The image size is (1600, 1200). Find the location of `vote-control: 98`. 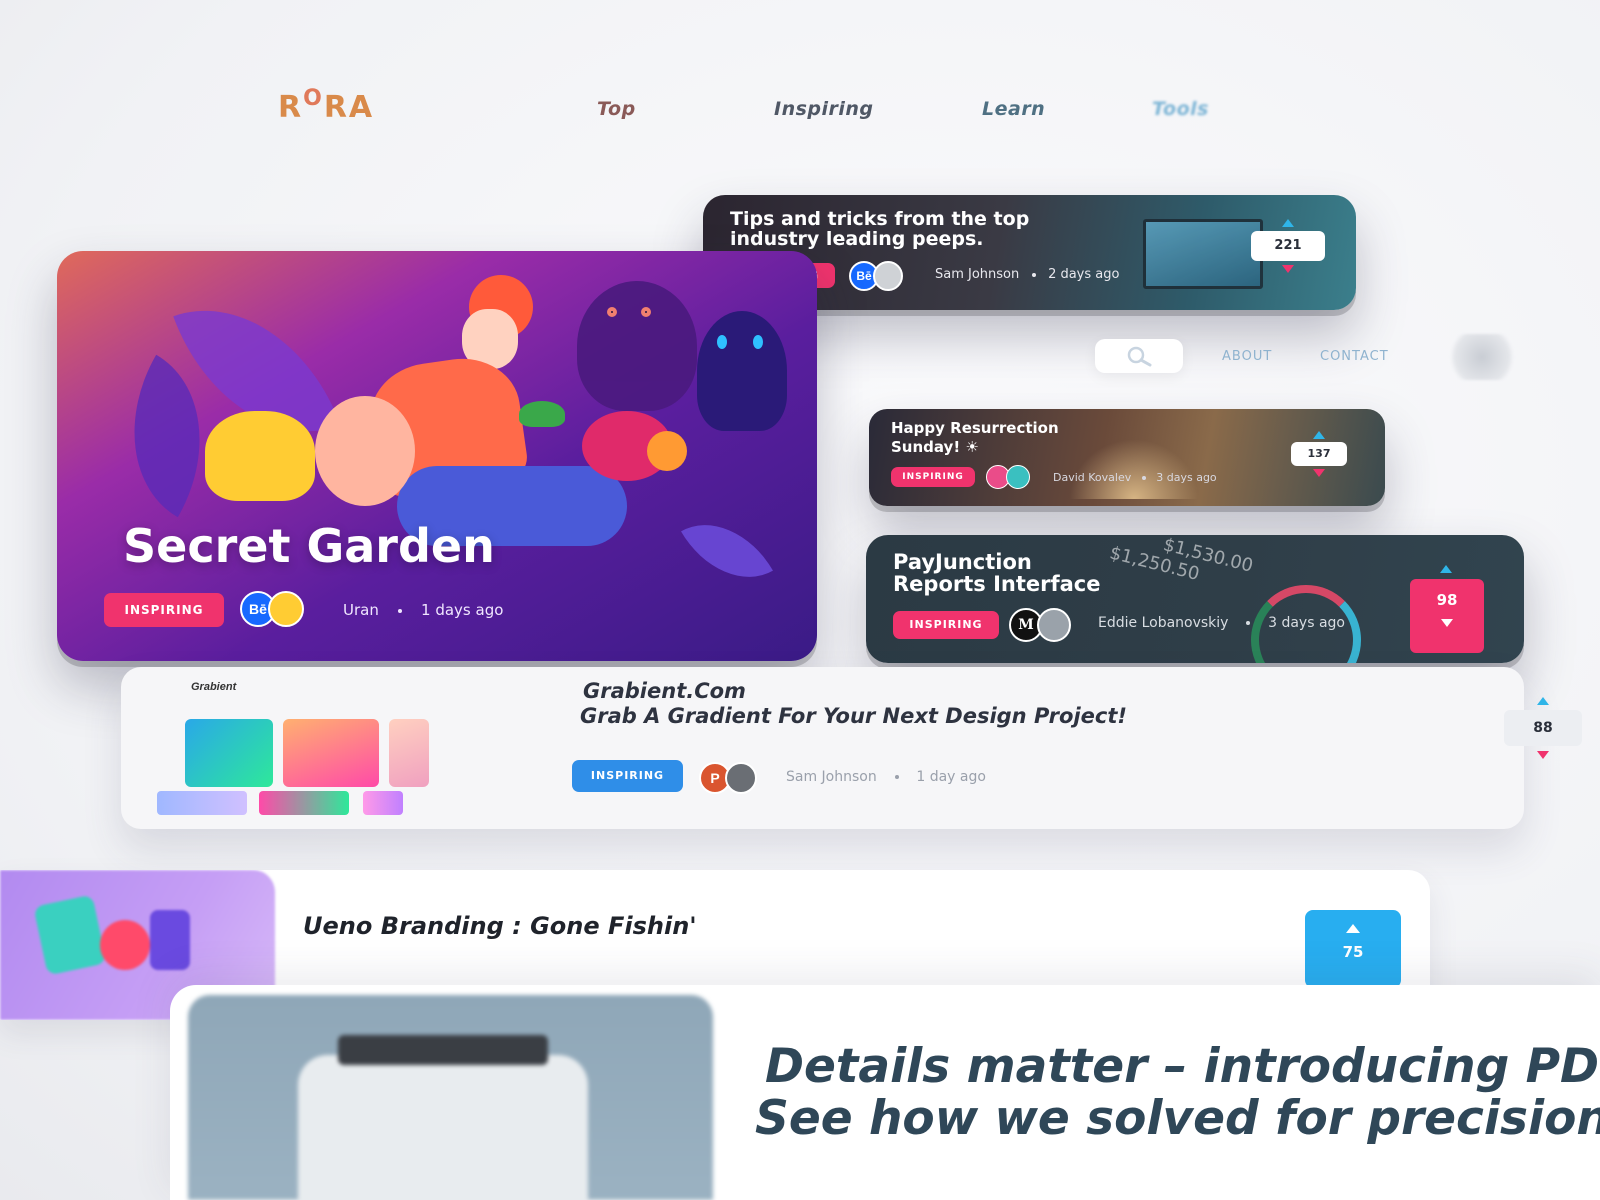

vote-control: 98 is located at coordinates (1447, 616).